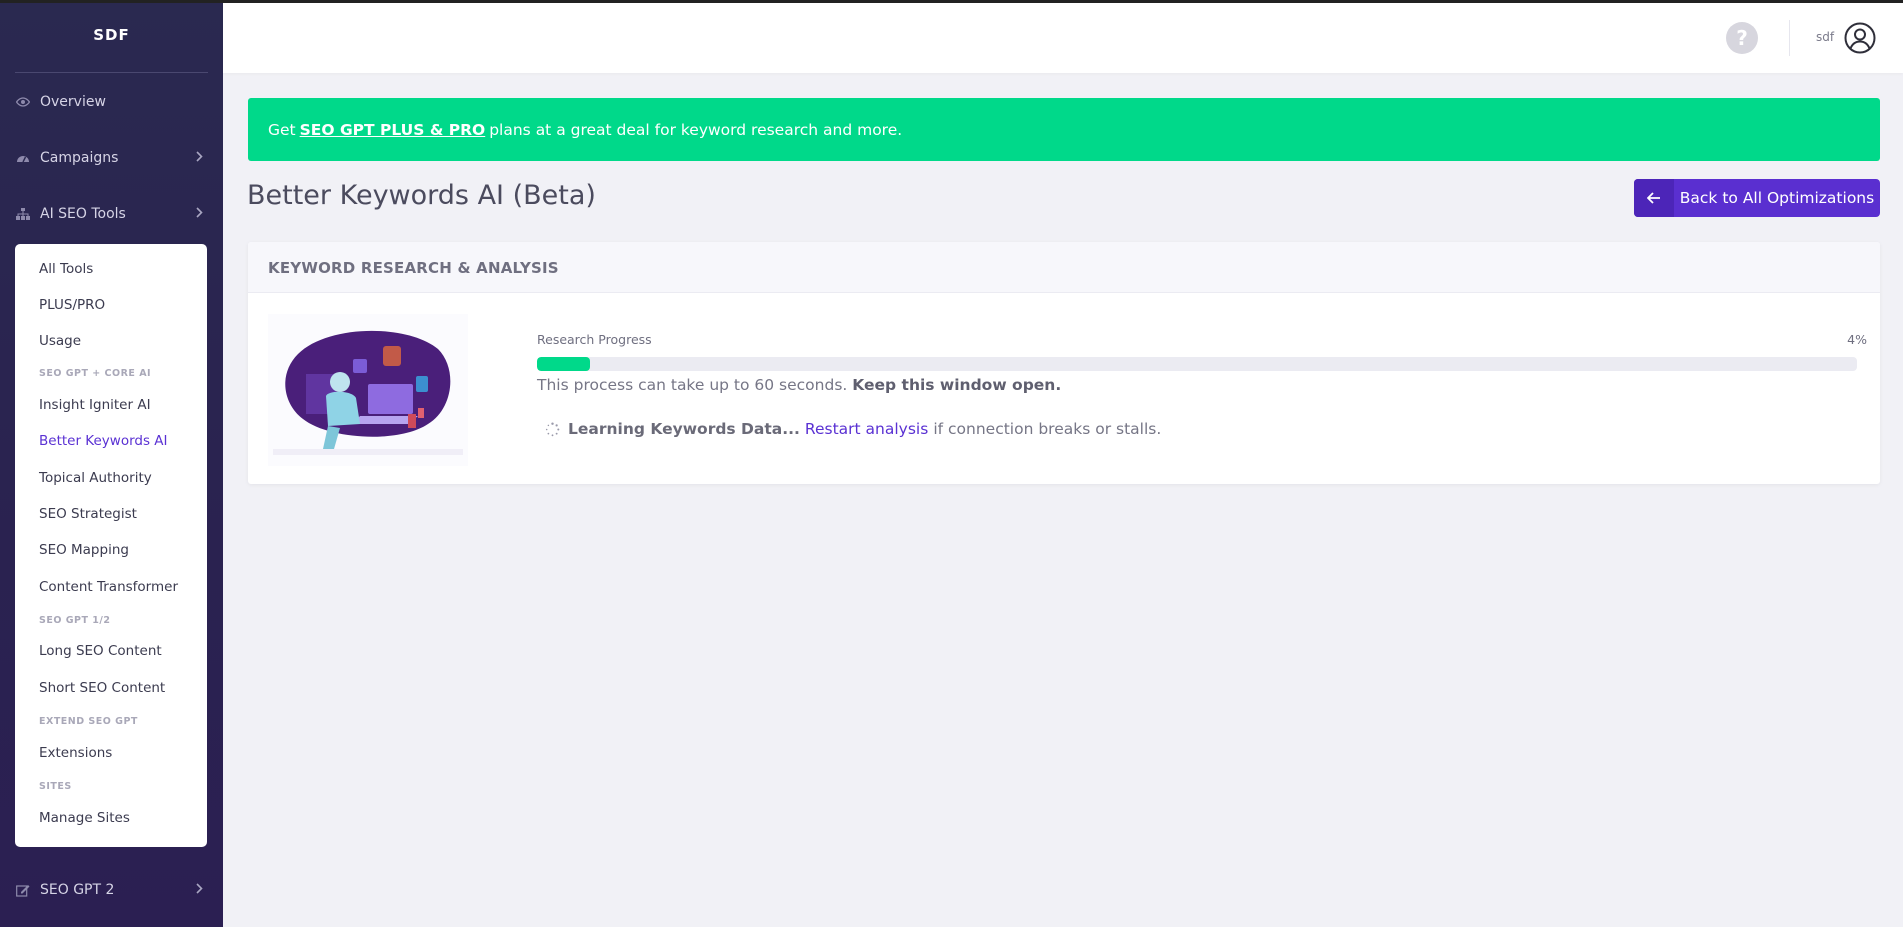  What do you see at coordinates (23, 102) in the screenshot?
I see `eye-icon` at bounding box center [23, 102].